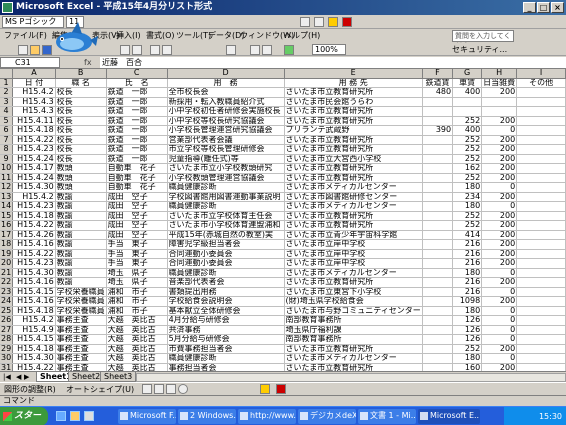 This screenshot has height=425, width=566. What do you see at coordinates (353, 235) in the screenshot?
I see `cell: さいたま市立青少年宇宙科学館` at bounding box center [353, 235].